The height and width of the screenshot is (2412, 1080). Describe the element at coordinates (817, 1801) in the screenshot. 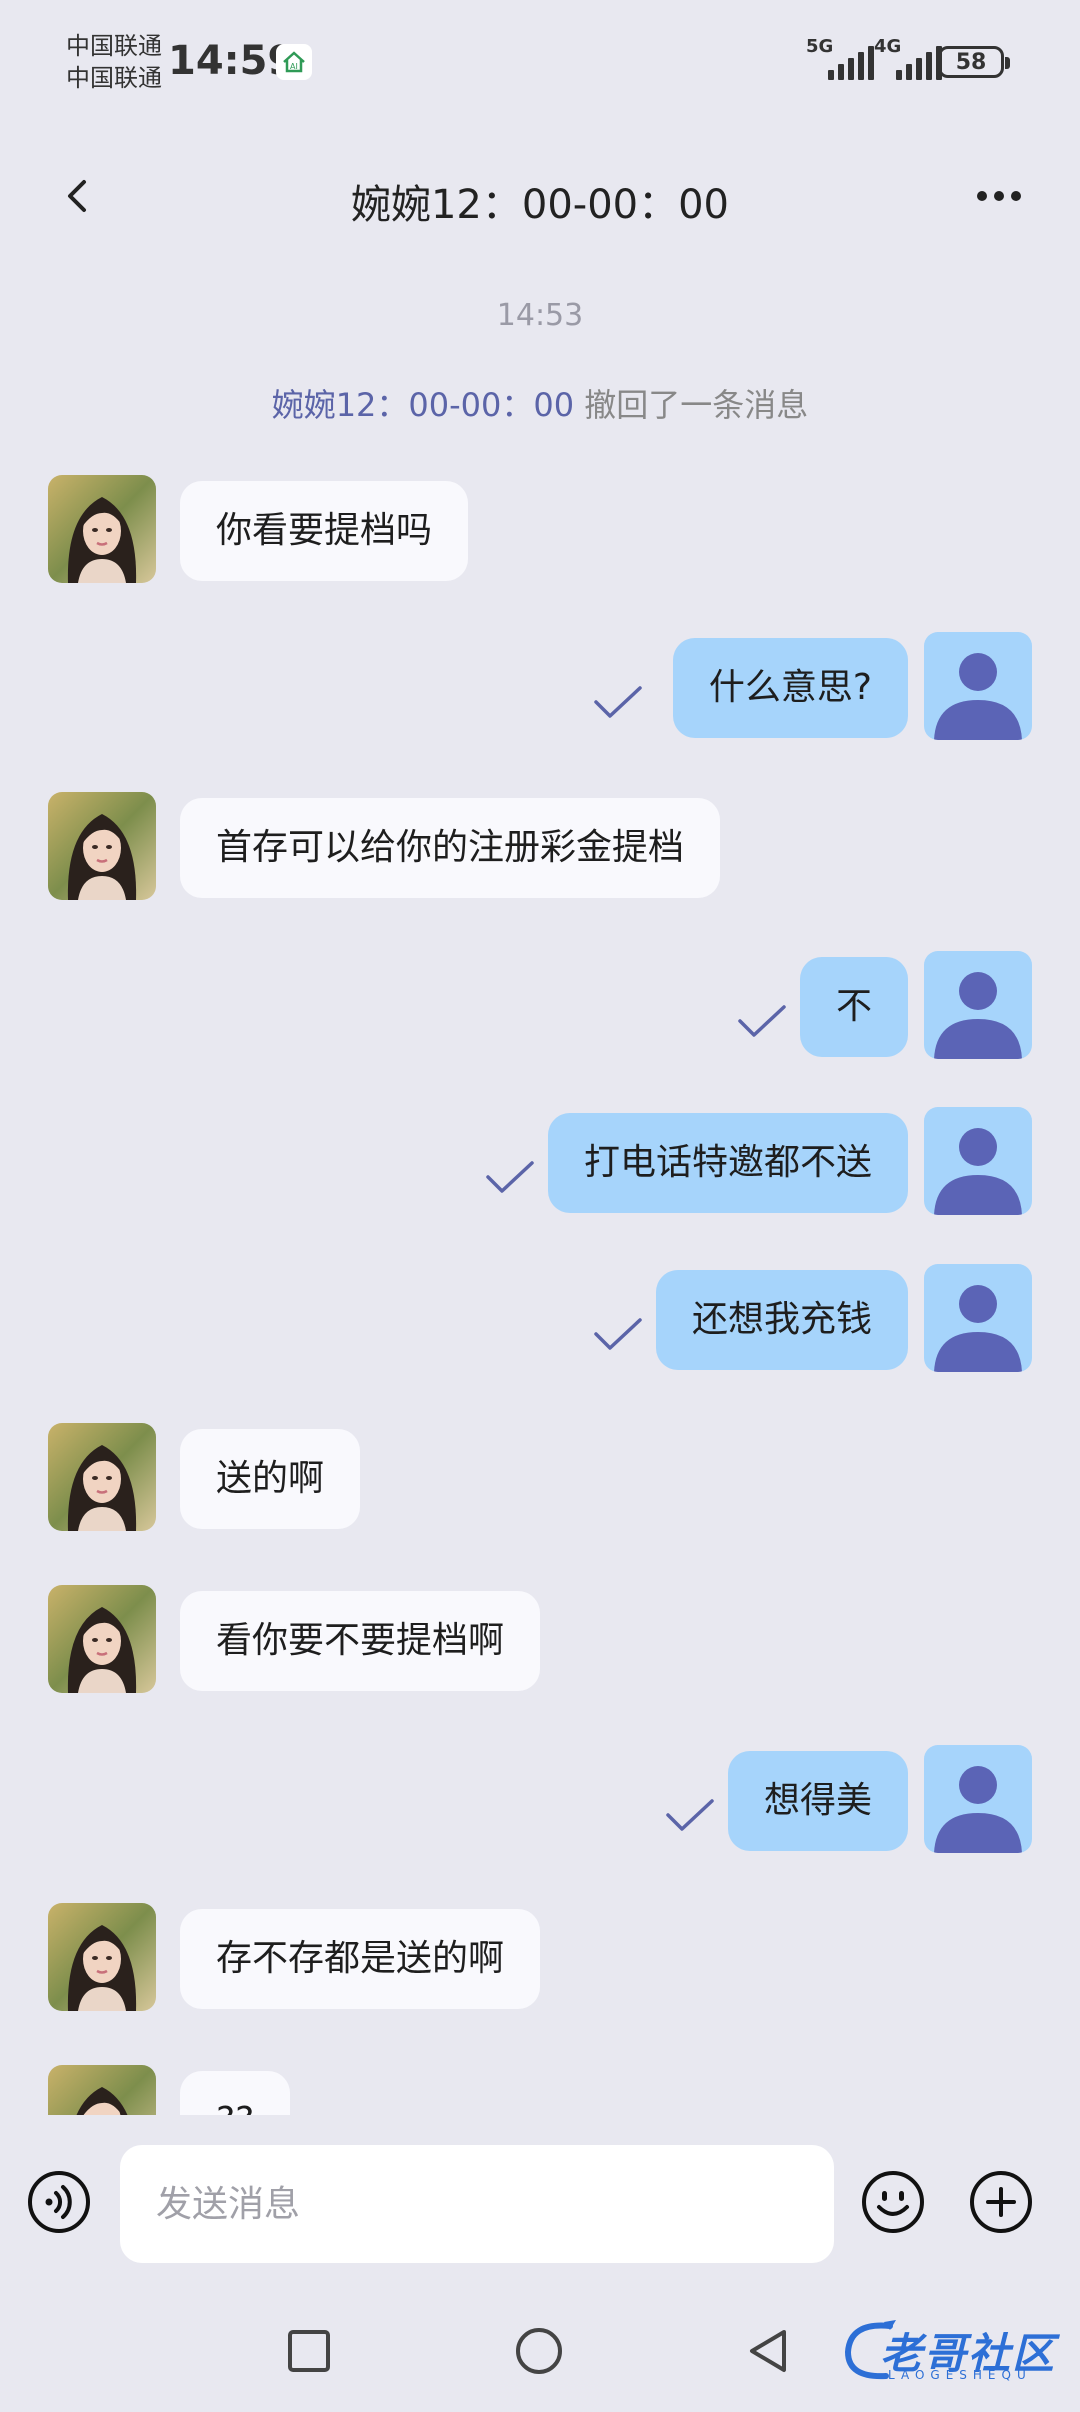

I see `outgoing-message-bubble: 想得美` at that location.